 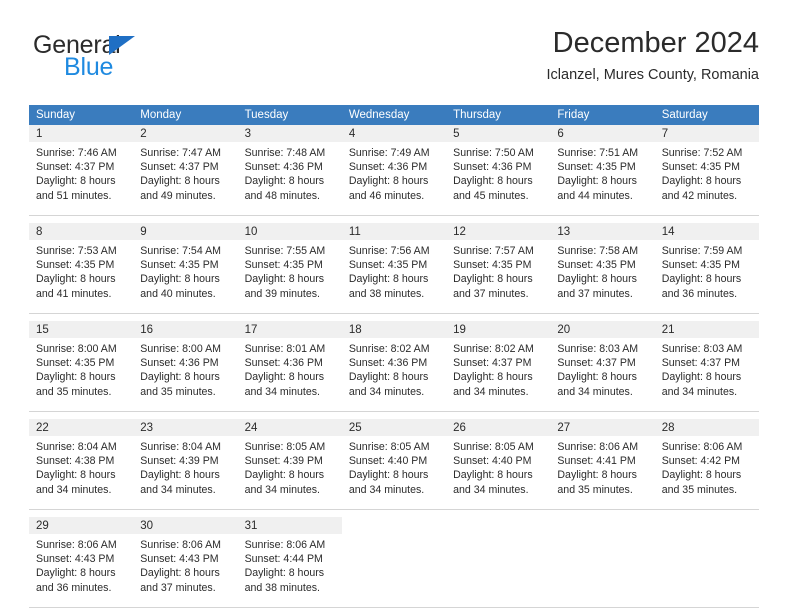 What do you see at coordinates (178, 293) in the screenshot?
I see `daylight-duration-line2: and 40 minutes.` at bounding box center [178, 293].